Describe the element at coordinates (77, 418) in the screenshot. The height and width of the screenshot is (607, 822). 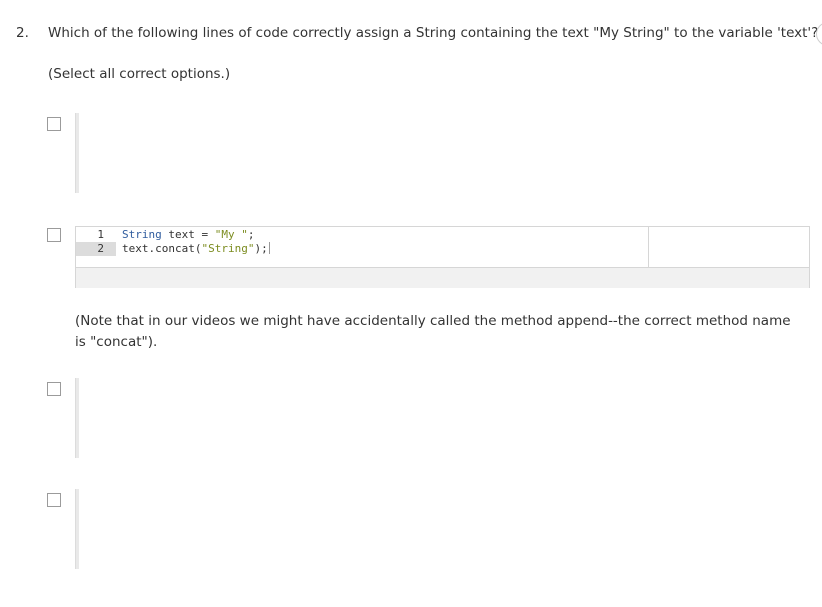
I see `option-3-code-editor` at that location.